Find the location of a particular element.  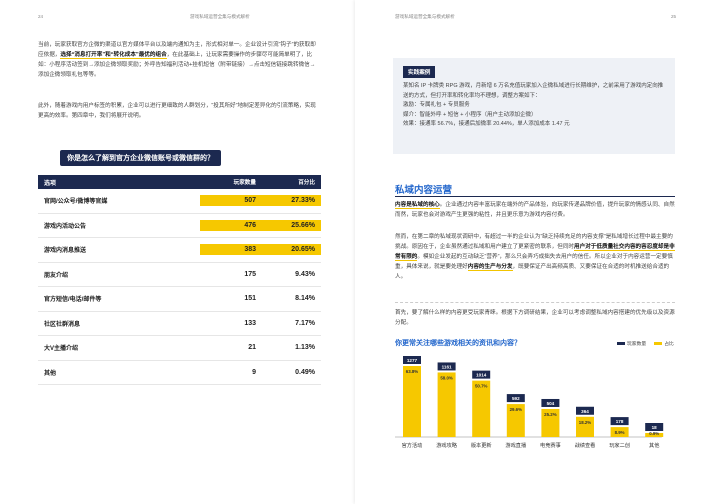

count-label: 18 is located at coordinates (655, 427).